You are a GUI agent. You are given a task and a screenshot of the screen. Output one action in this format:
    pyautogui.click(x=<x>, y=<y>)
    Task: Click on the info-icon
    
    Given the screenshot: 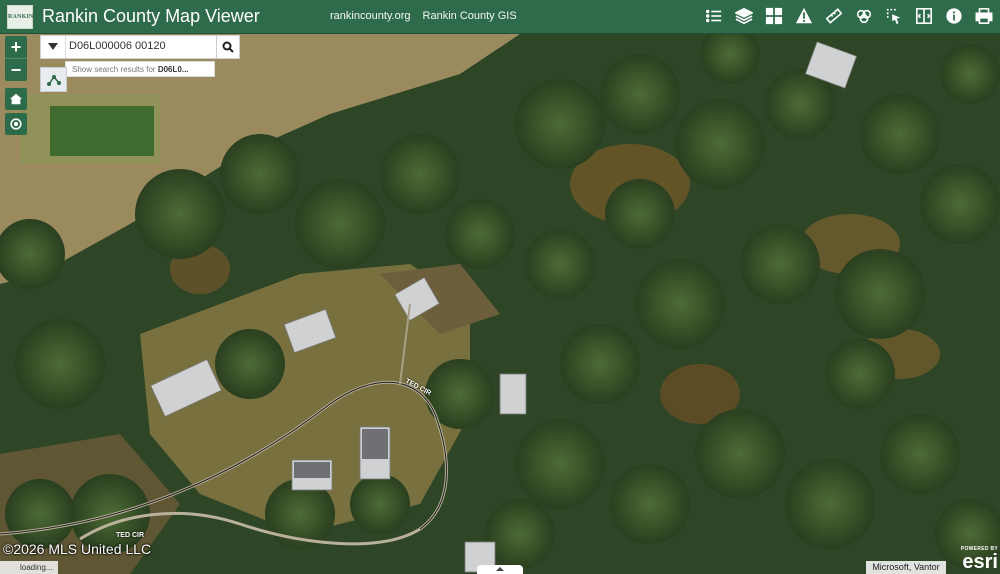 What is the action you would take?
    pyautogui.click(x=954, y=16)
    